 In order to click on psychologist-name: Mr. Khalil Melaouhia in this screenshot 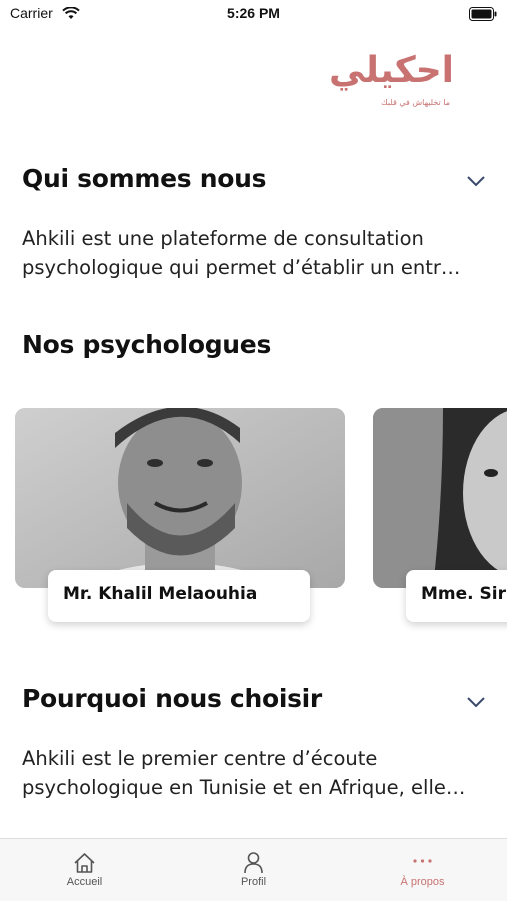, I will do `click(179, 596)`.